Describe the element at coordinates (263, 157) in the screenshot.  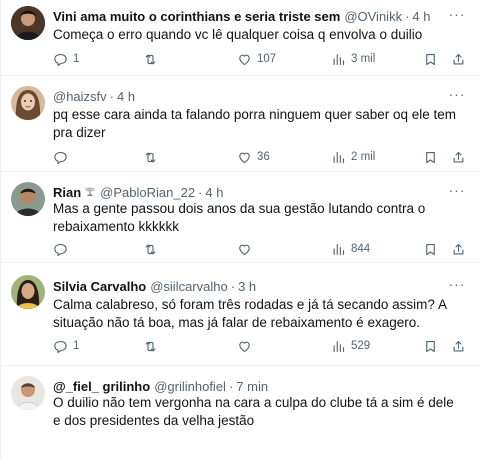
I see `like-count: 36` at that location.